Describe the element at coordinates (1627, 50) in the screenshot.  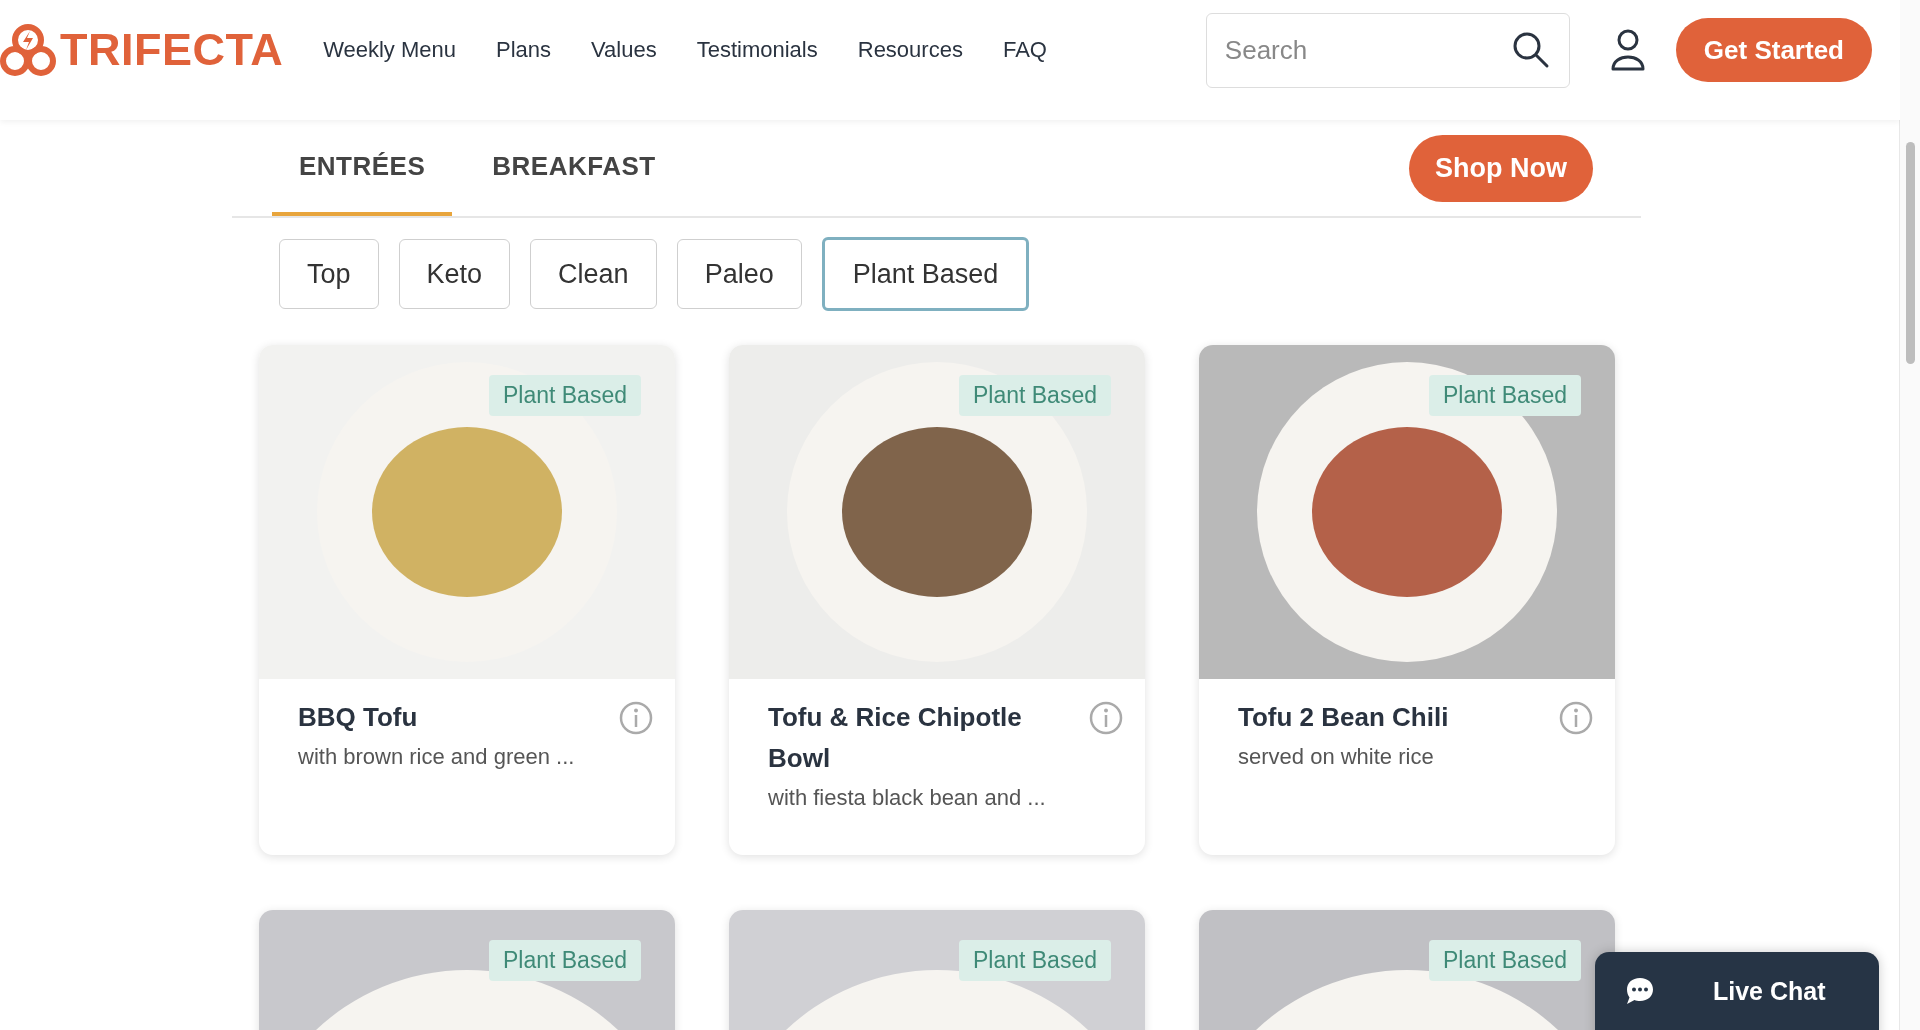
I see `user-icon` at that location.